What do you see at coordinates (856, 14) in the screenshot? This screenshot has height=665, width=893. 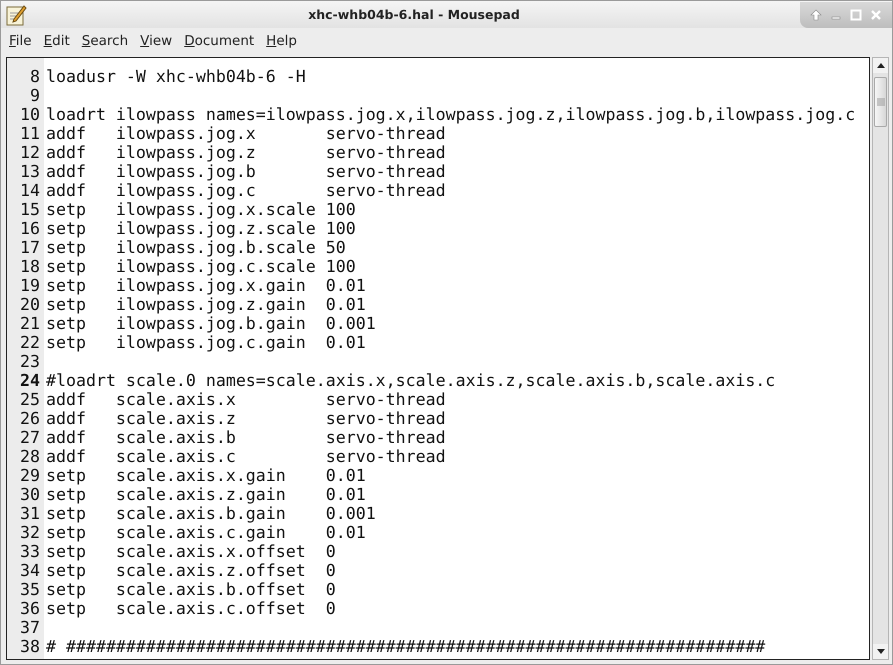 I see `maximize-icon` at bounding box center [856, 14].